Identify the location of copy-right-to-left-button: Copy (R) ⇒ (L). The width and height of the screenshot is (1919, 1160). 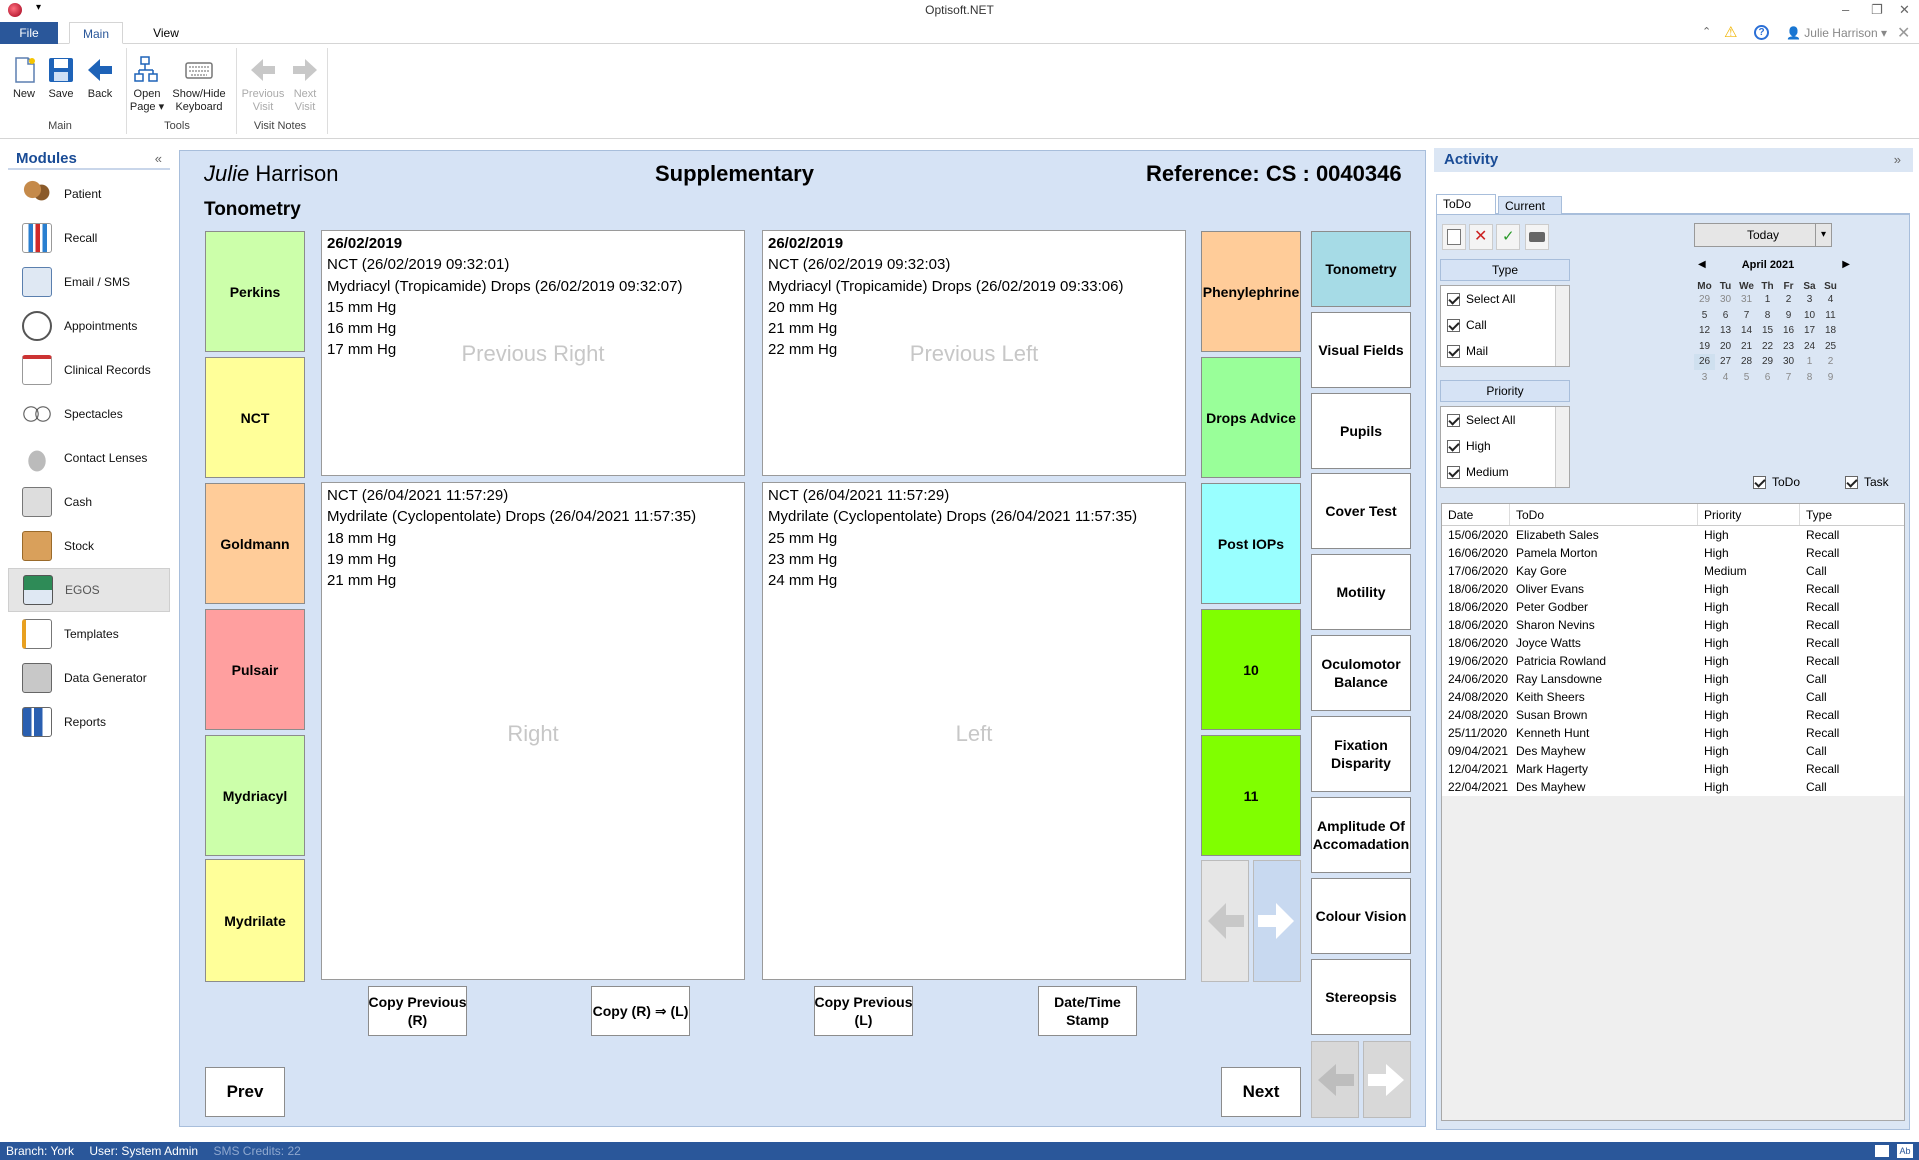
(640, 1011).